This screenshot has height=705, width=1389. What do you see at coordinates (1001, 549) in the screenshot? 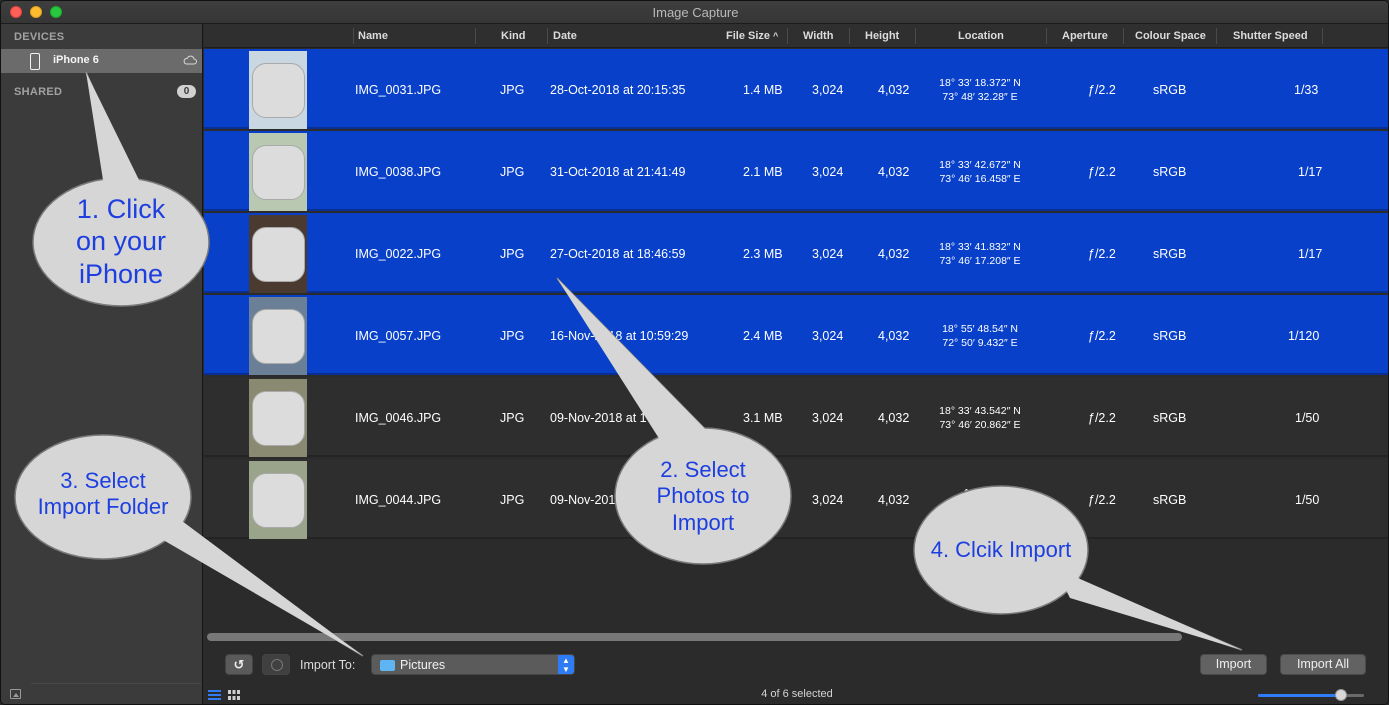
I see `callout-4-line-1: 4. Clcik Import` at bounding box center [1001, 549].